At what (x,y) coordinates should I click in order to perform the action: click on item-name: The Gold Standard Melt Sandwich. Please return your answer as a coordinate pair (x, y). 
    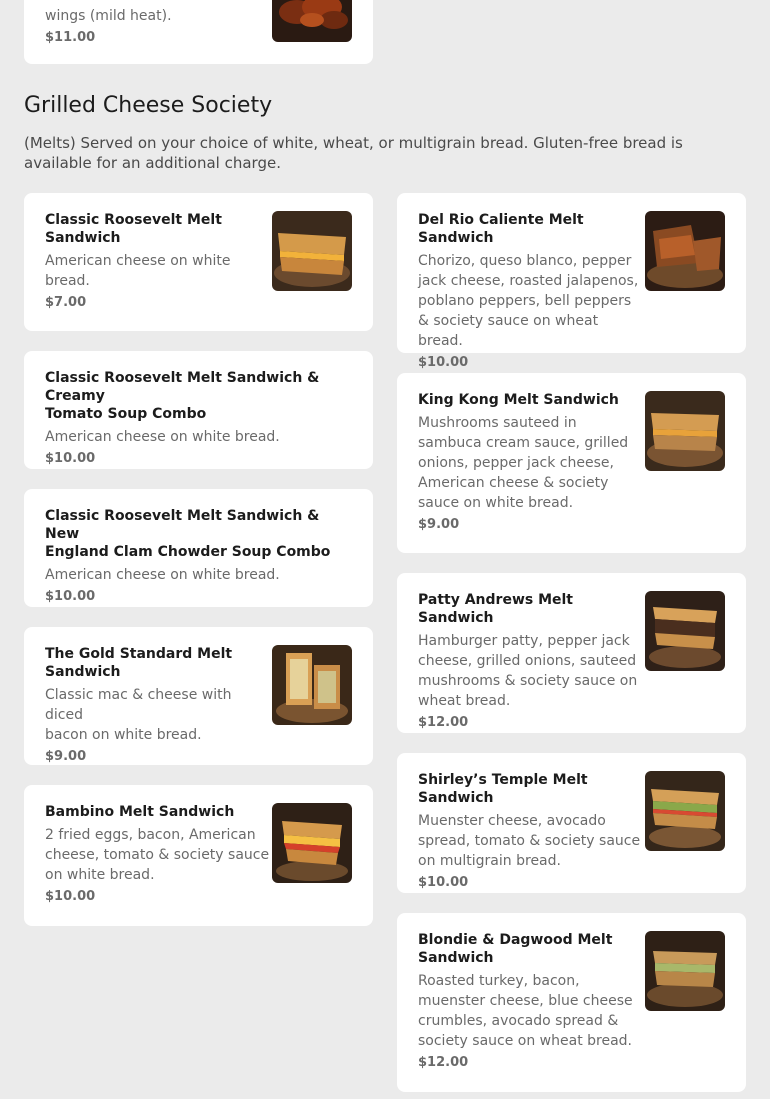
    Looking at the image, I should click on (139, 663).